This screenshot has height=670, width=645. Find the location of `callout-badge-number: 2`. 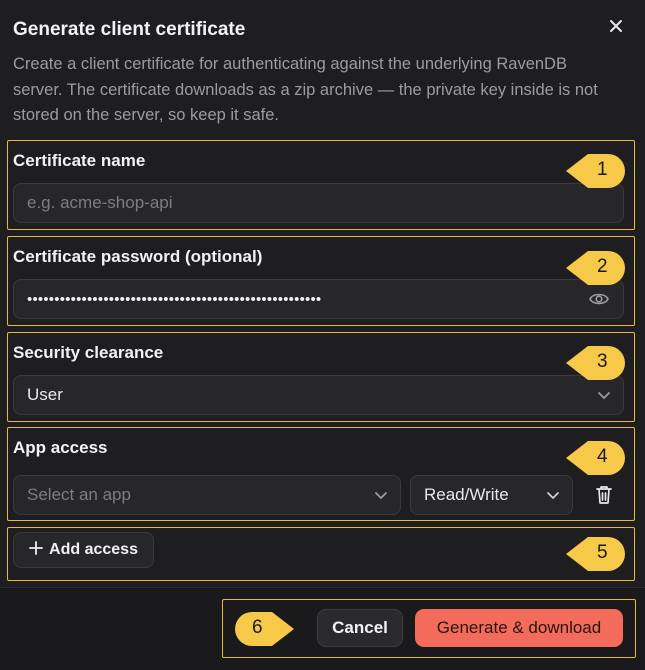

callout-badge-number: 2 is located at coordinates (602, 266).